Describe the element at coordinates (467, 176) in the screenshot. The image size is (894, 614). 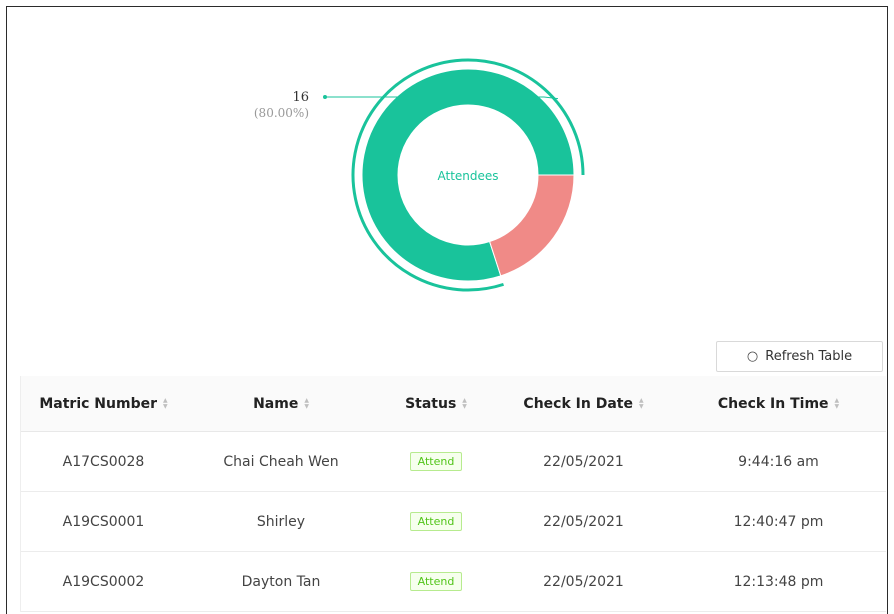
I see `donut-center-label: Attendees` at that location.